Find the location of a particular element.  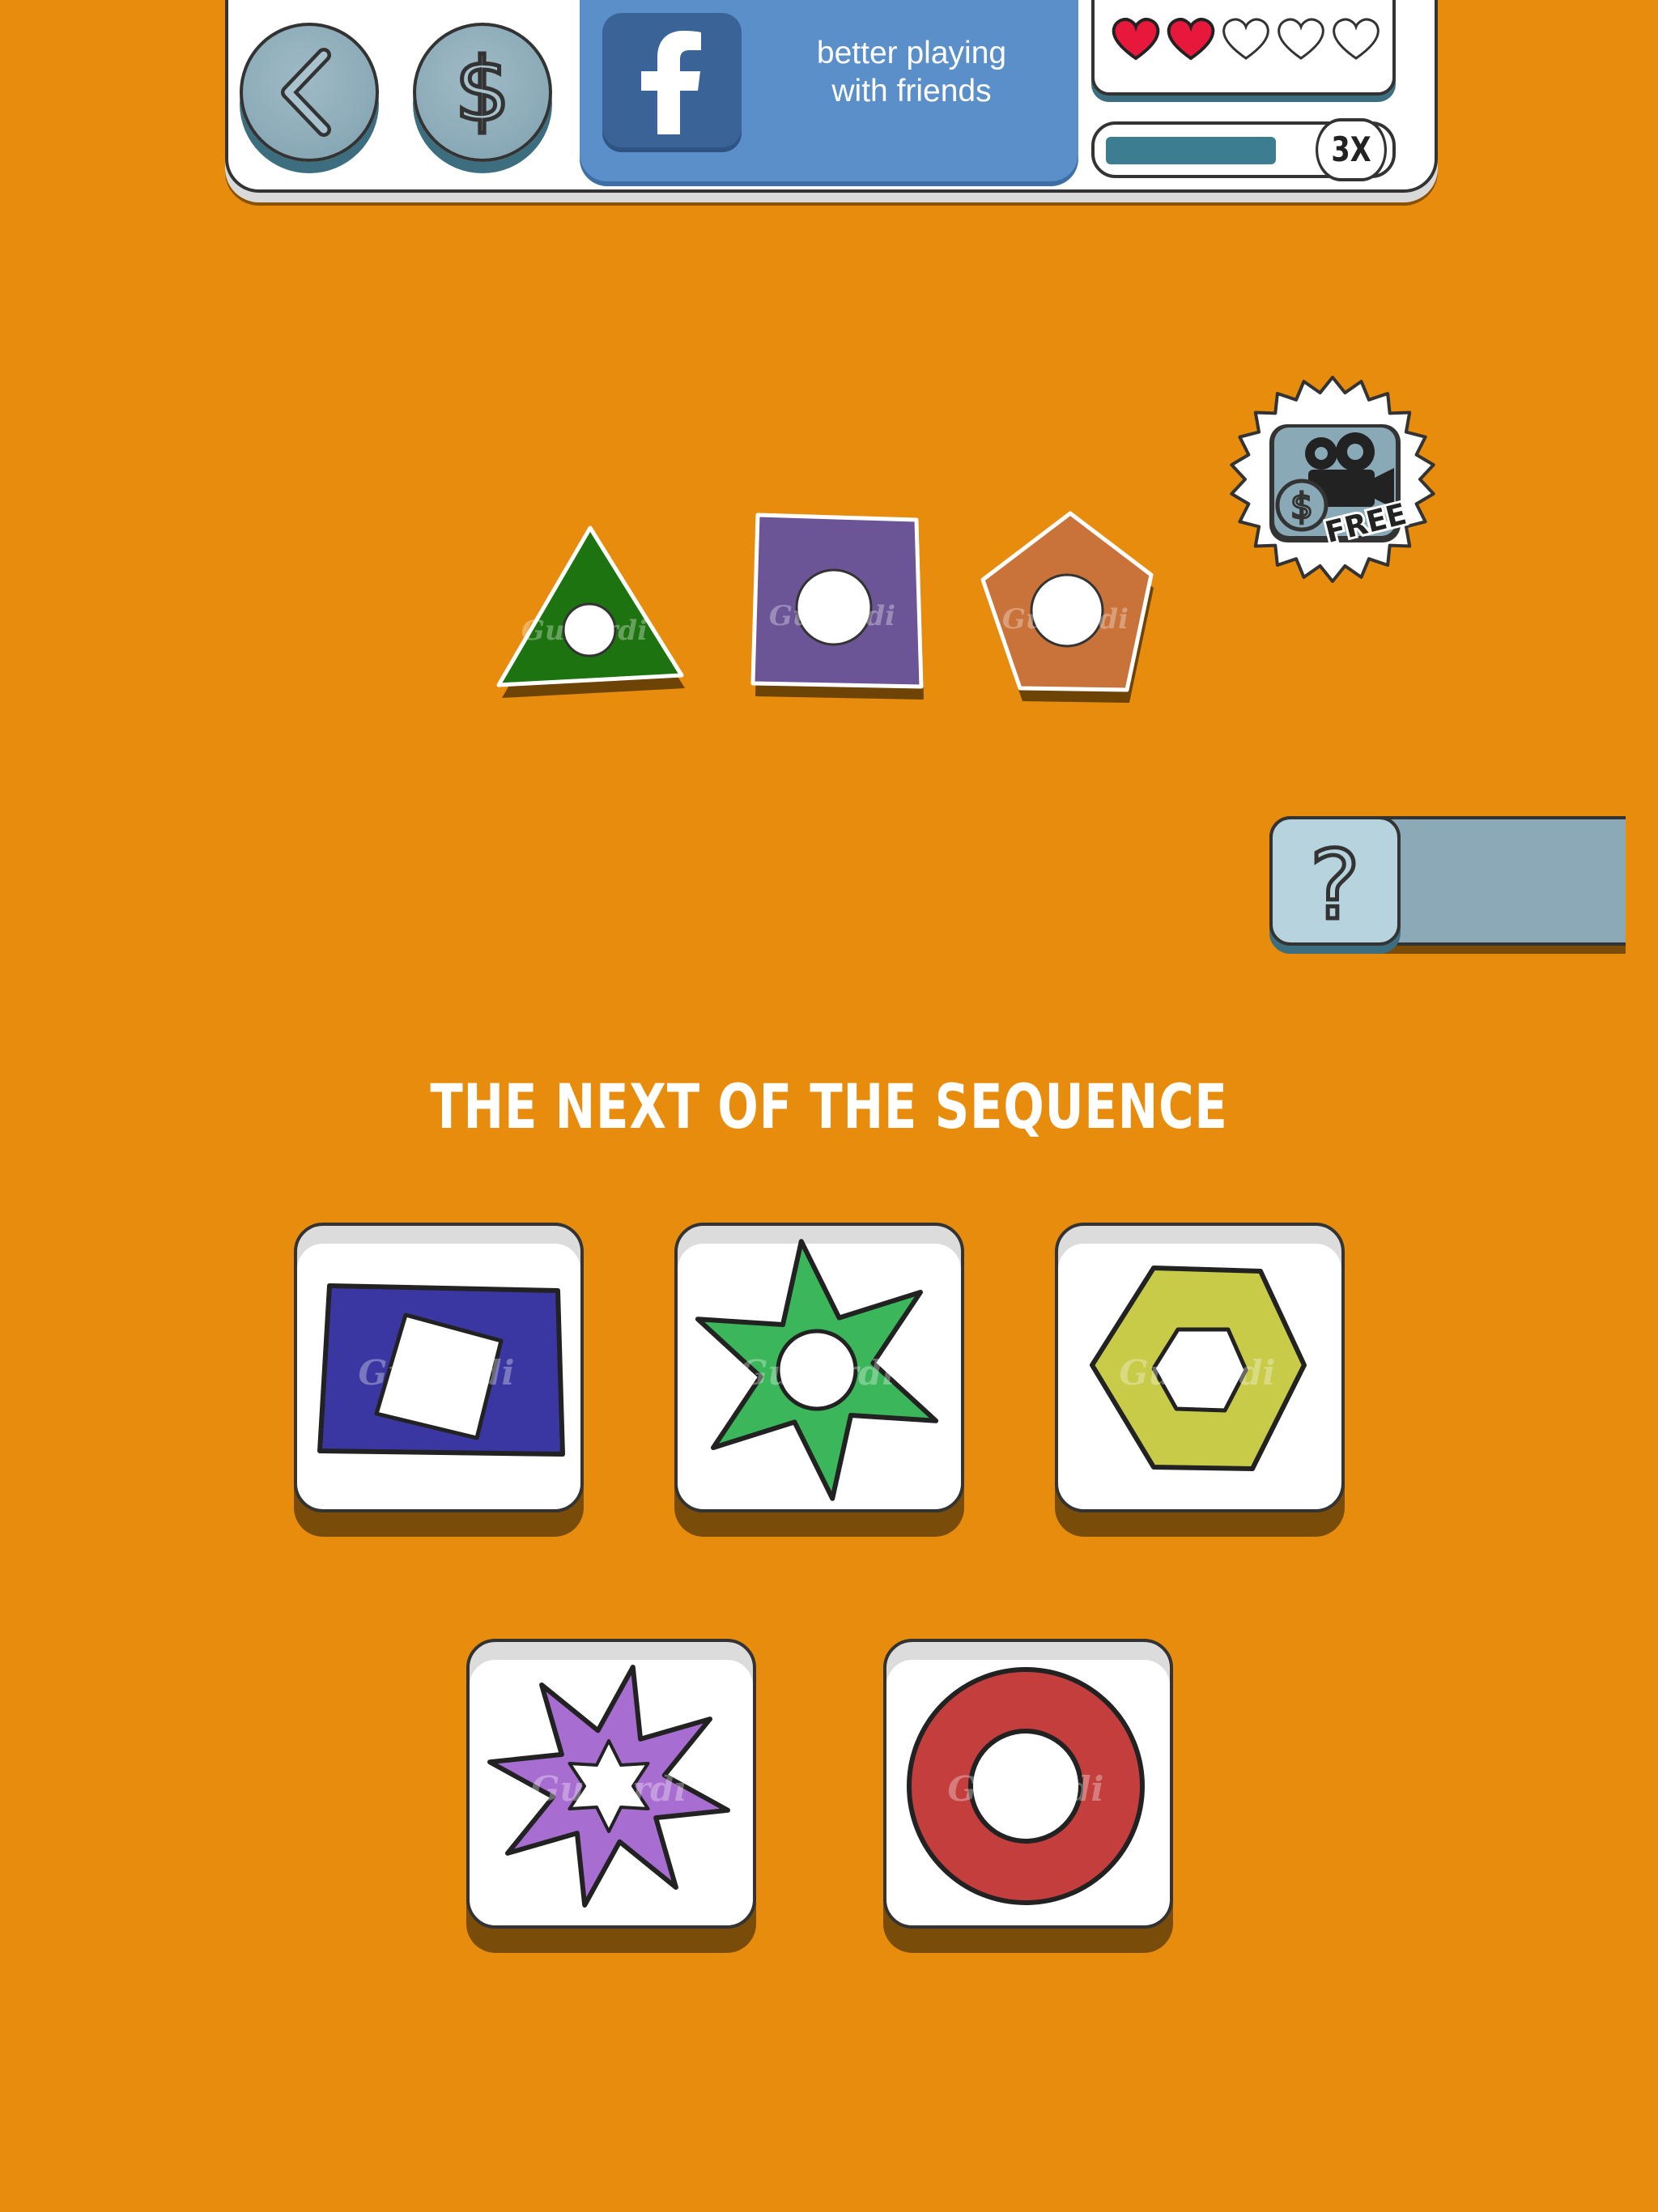

answer-option-hexagon: Guilardi is located at coordinates (1200, 1368).